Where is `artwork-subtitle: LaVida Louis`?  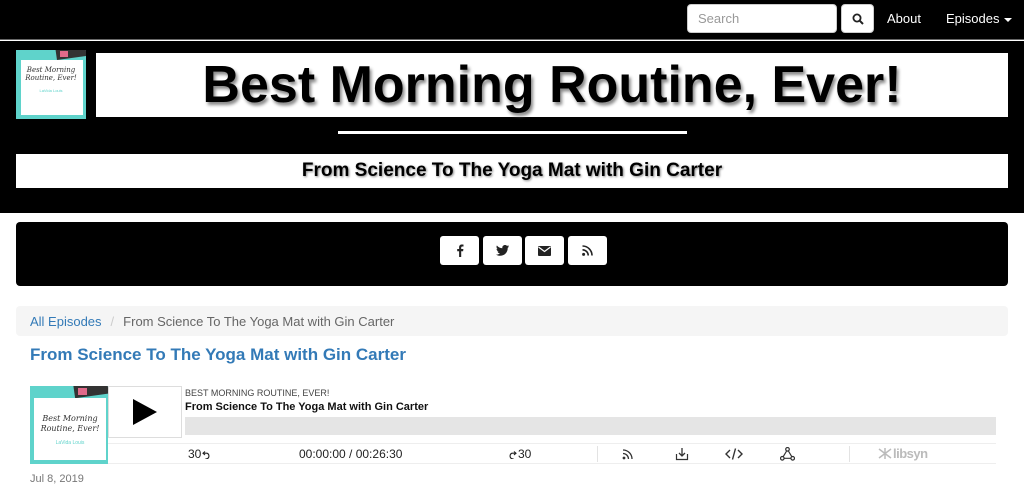 artwork-subtitle: LaVida Louis is located at coordinates (70, 443).